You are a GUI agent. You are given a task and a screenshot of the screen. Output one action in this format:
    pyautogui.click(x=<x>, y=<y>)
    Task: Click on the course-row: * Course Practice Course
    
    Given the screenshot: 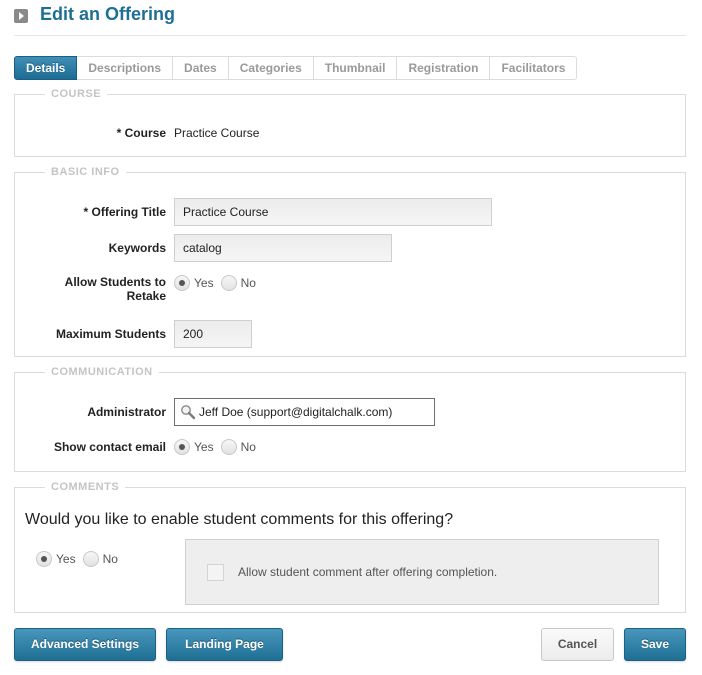 What is the action you would take?
    pyautogui.click(x=137, y=133)
    